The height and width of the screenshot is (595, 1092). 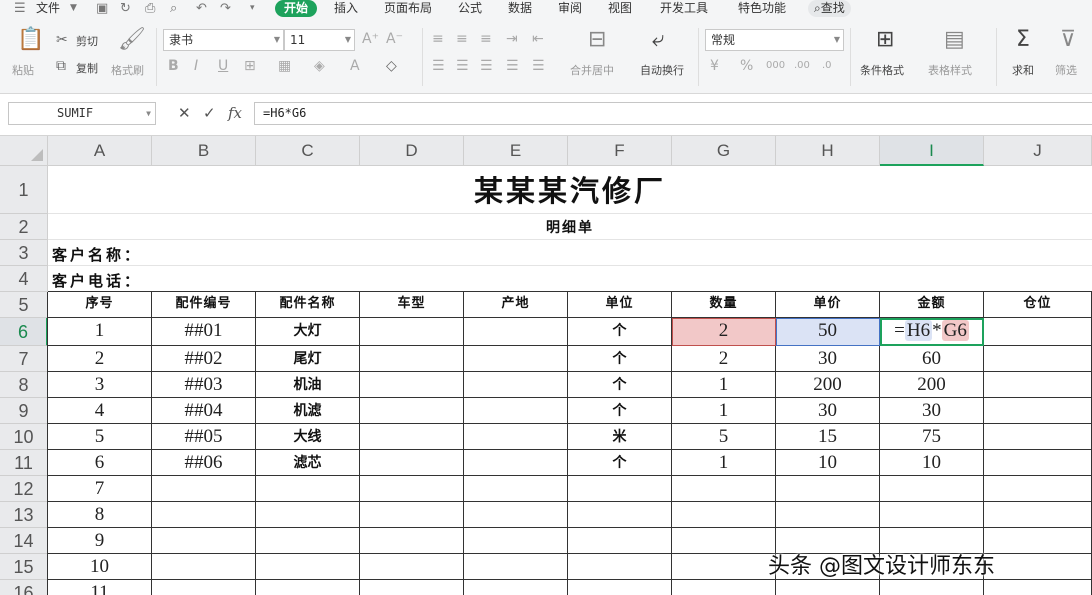 What do you see at coordinates (724, 411) in the screenshot?
I see `cell-g9: 1` at bounding box center [724, 411].